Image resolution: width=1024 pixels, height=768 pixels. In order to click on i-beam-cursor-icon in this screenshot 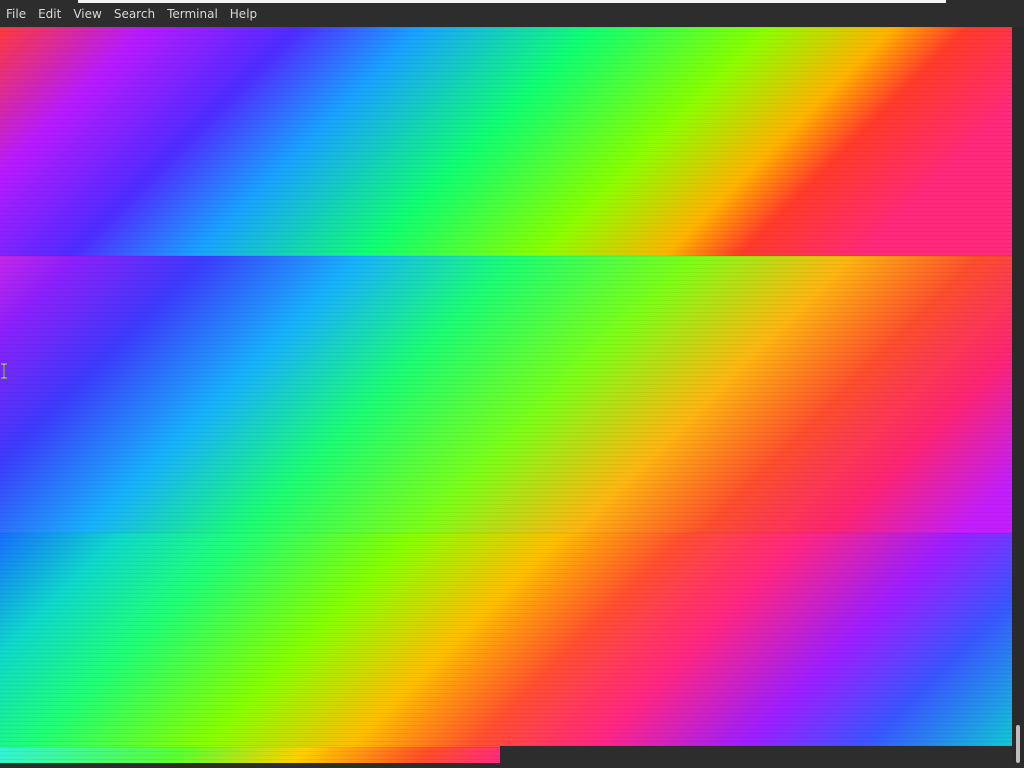, I will do `click(4, 371)`.